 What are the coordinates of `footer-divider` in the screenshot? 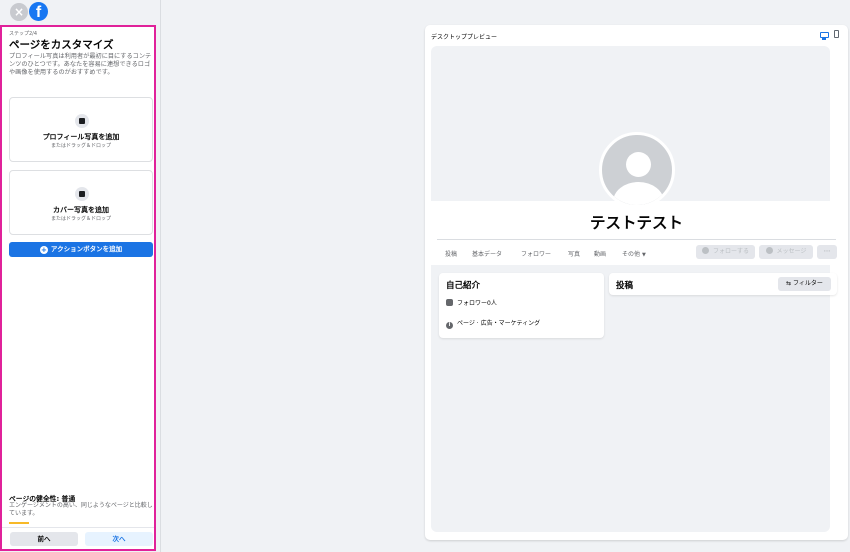 It's located at (78, 527).